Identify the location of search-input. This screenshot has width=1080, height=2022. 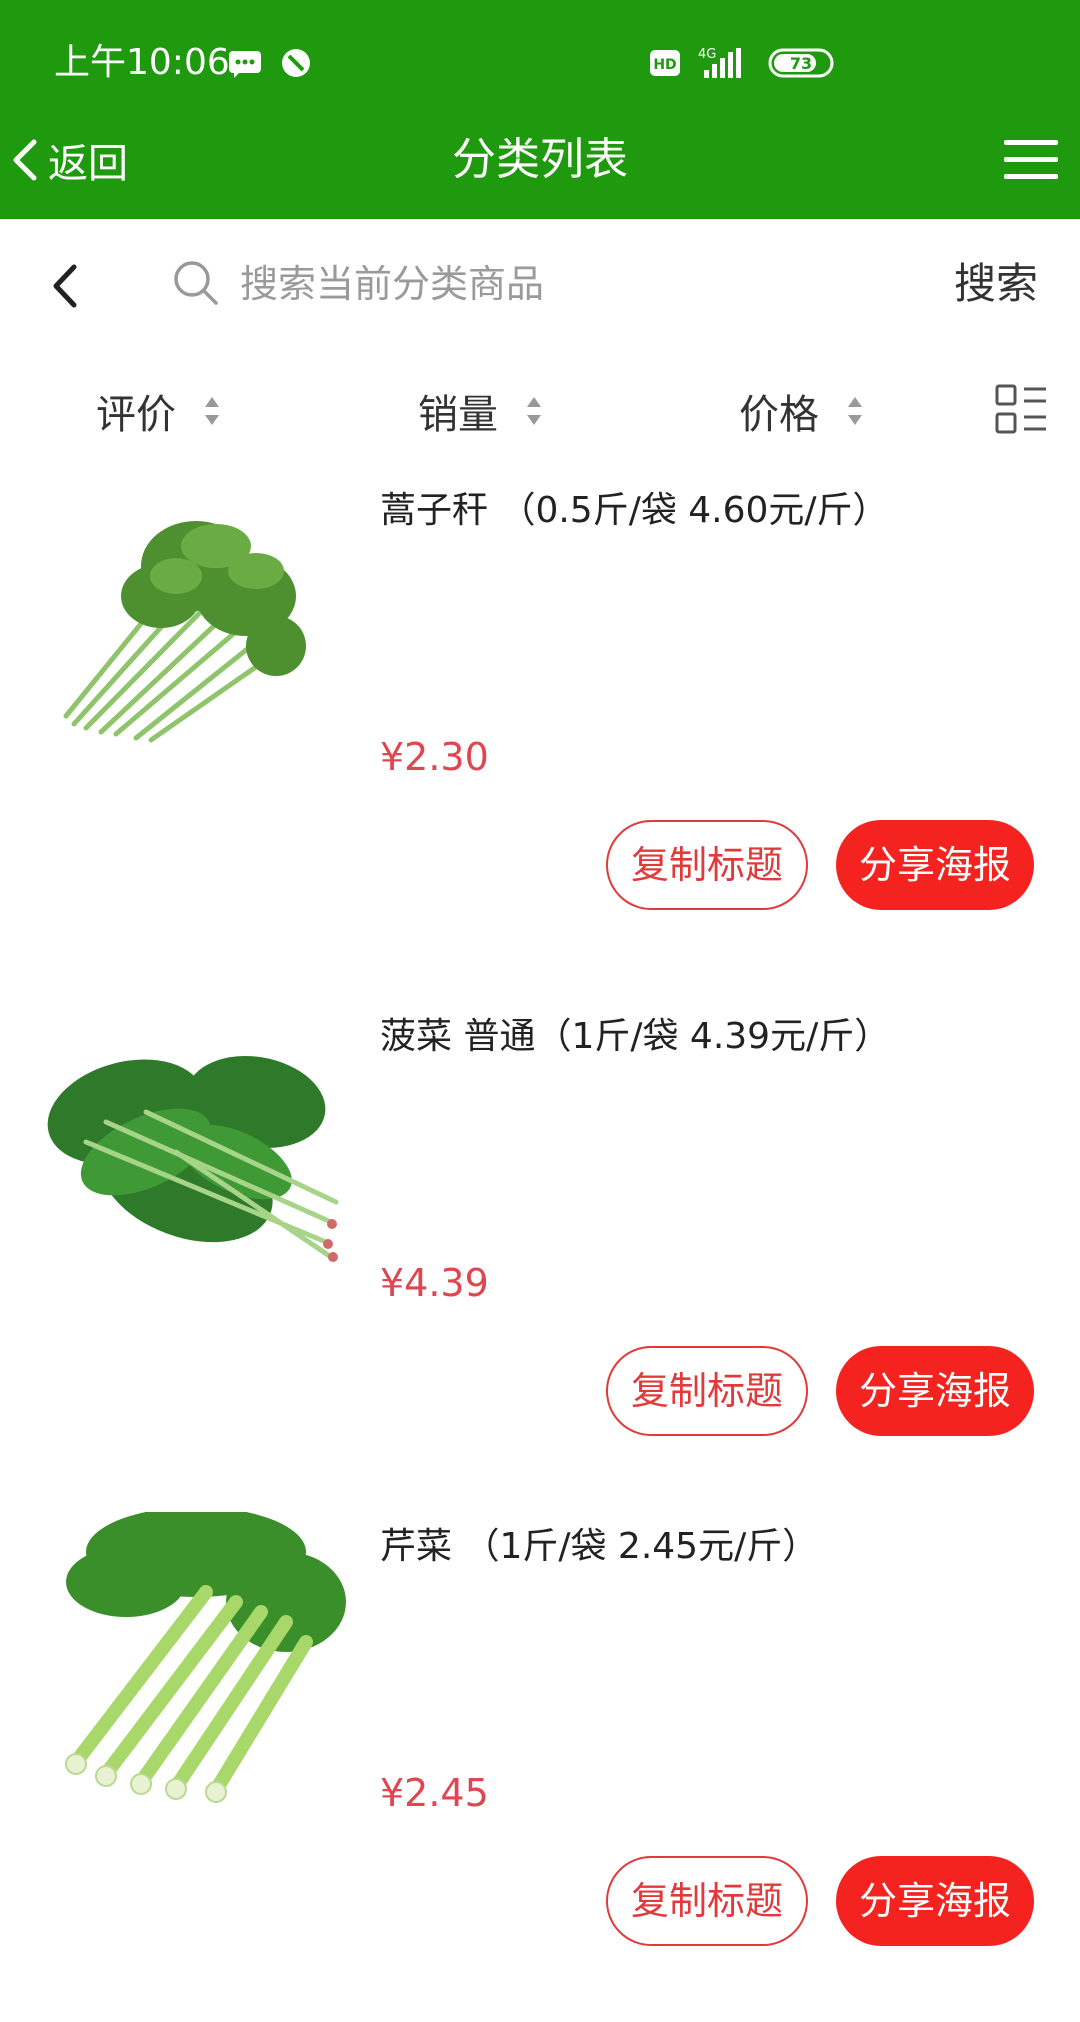
(570, 284).